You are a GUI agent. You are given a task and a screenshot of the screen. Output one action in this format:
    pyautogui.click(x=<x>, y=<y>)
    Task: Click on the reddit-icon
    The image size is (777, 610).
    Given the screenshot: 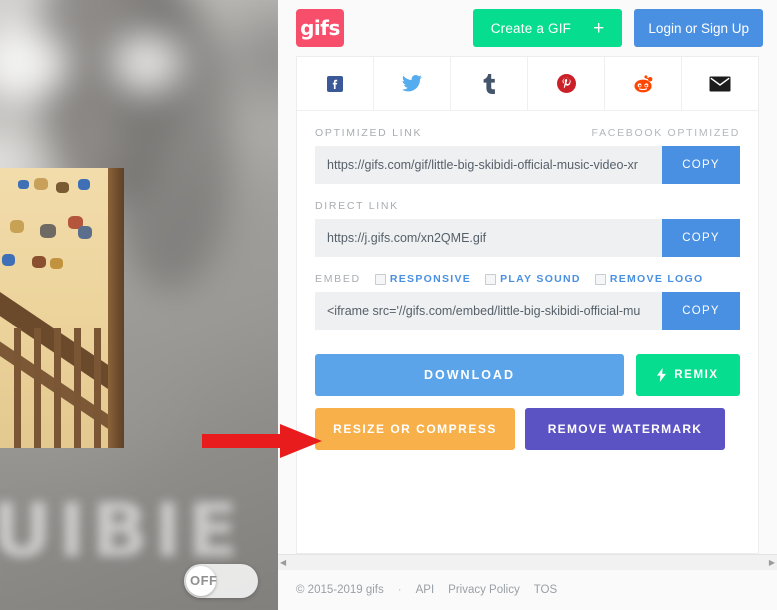 What is the action you would take?
    pyautogui.click(x=643, y=83)
    